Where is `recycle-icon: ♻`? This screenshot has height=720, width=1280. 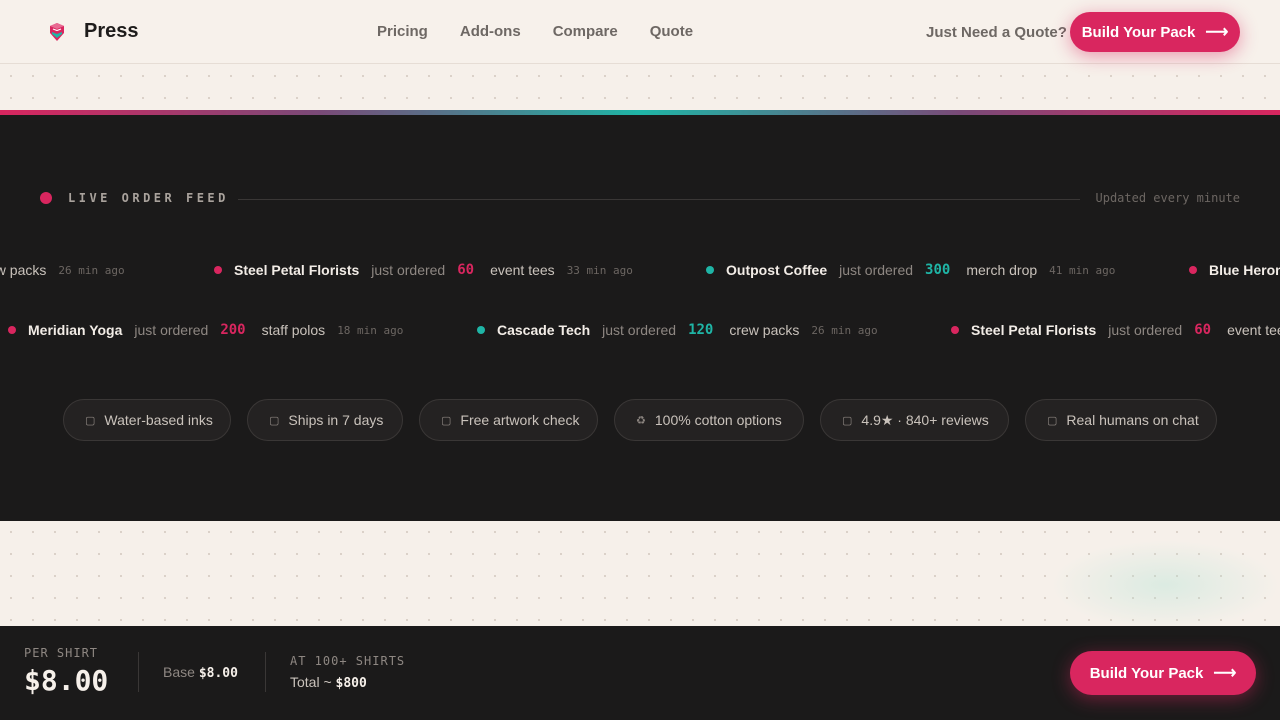 recycle-icon: ♻ is located at coordinates (641, 420).